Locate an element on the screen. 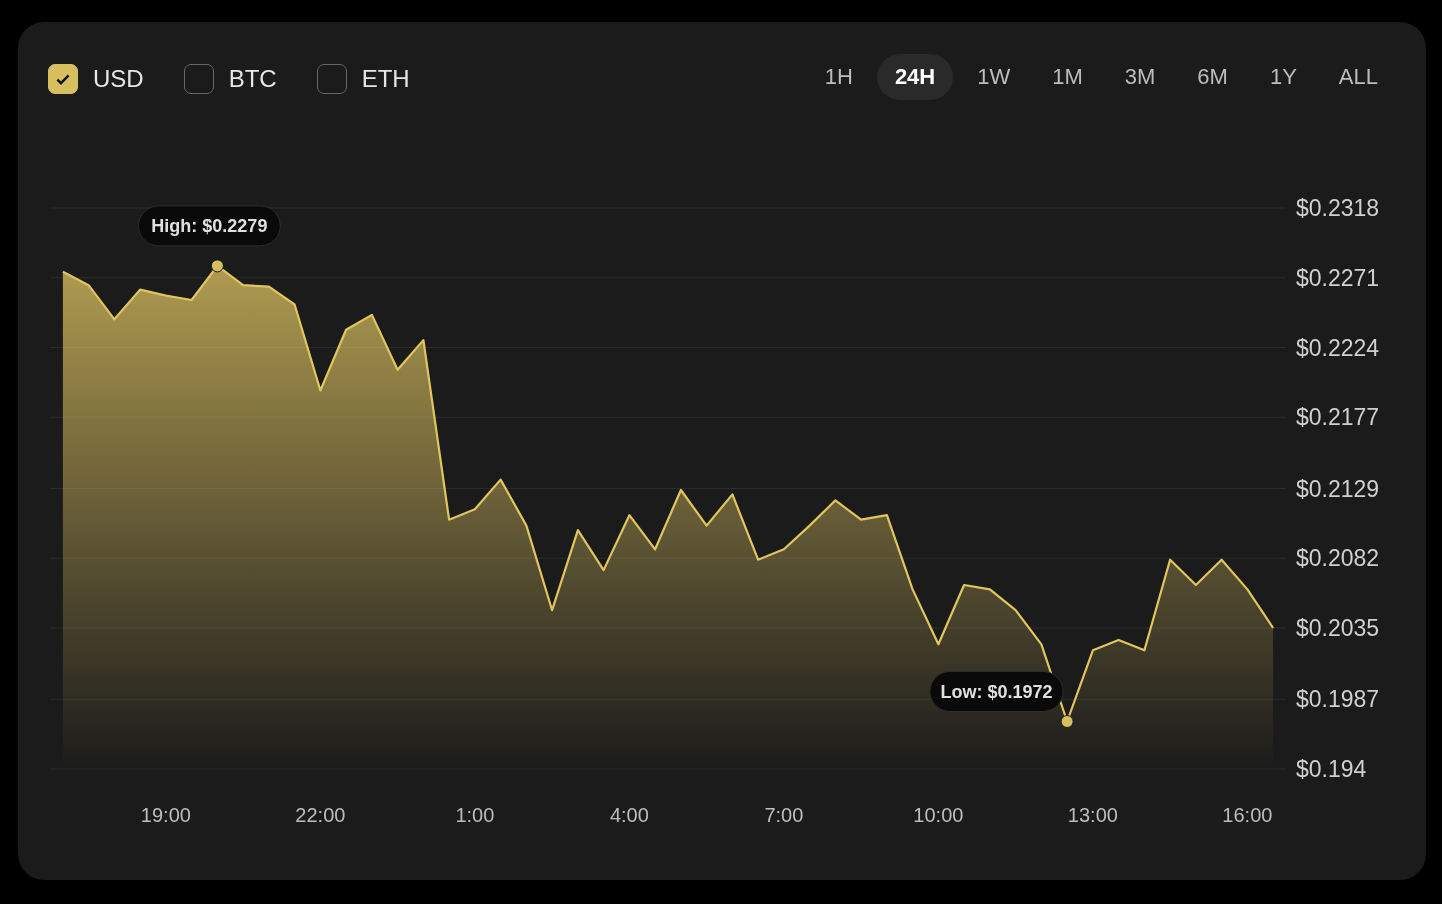 This screenshot has height=904, width=1442. annotation: Low: $0.1972 is located at coordinates (996, 691).